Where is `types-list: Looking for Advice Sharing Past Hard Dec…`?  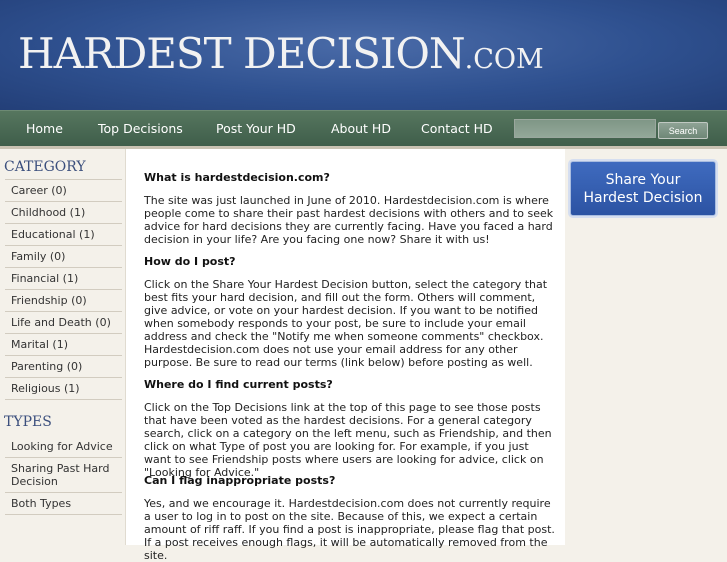 types-list: Looking for Advice Sharing Past Hard Dec… is located at coordinates (63, 475).